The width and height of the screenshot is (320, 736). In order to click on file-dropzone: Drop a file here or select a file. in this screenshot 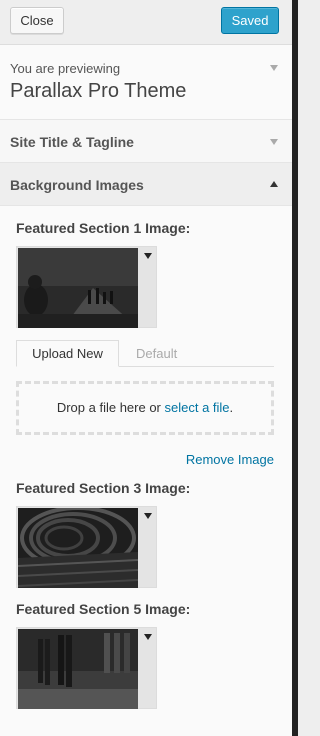, I will do `click(145, 408)`.